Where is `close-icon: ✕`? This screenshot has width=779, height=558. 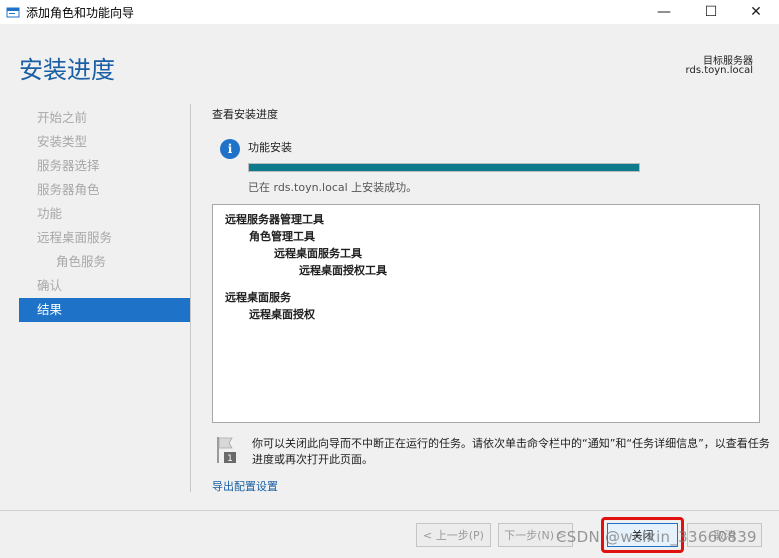
close-icon: ✕ is located at coordinates (756, 12).